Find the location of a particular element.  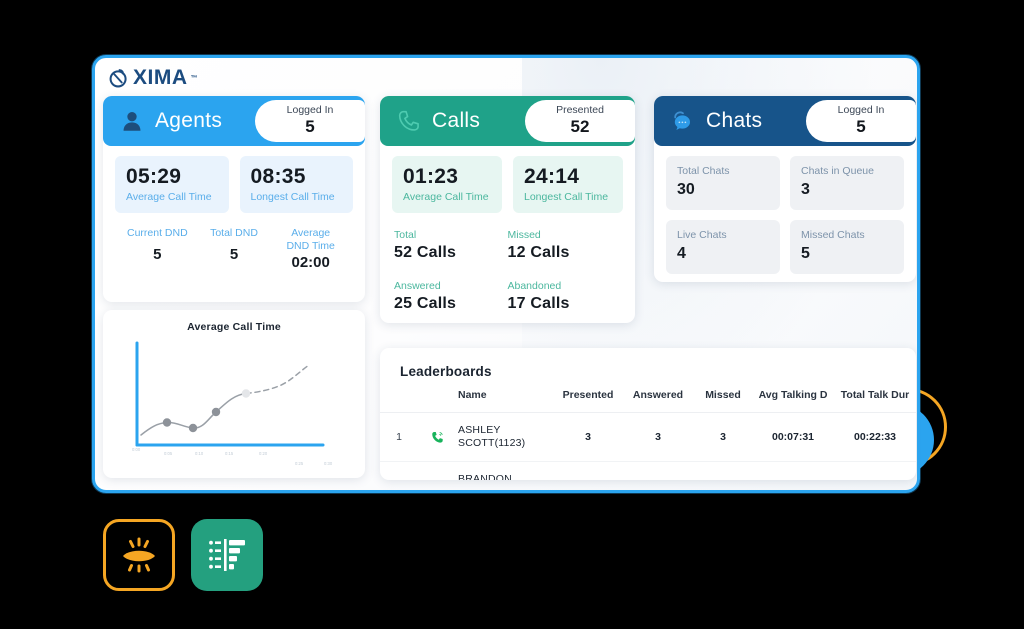

chats-logged-in-pill: Logged In 5 is located at coordinates (861, 121).